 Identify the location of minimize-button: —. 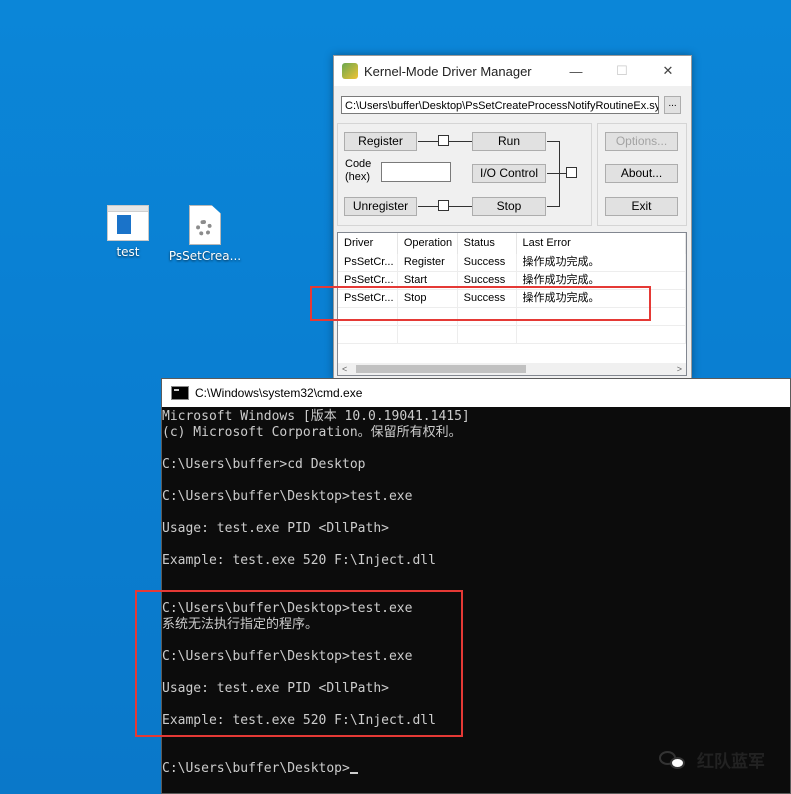
(576, 71).